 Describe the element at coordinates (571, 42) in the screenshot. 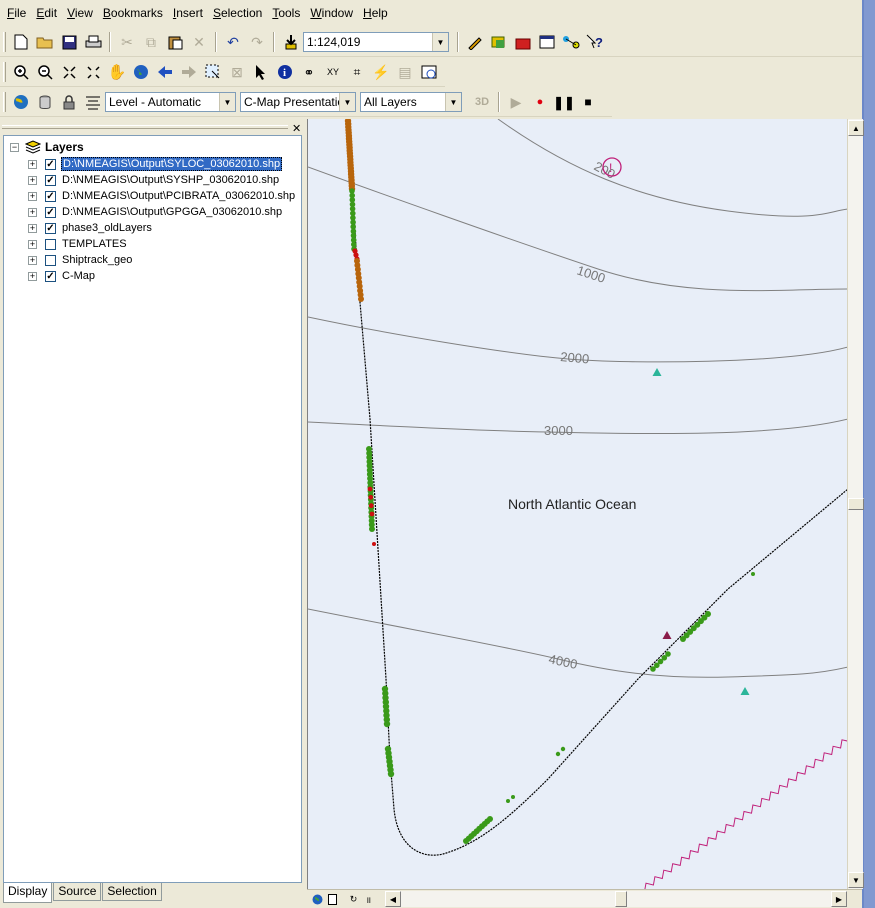

I see `model-builder-icon` at that location.